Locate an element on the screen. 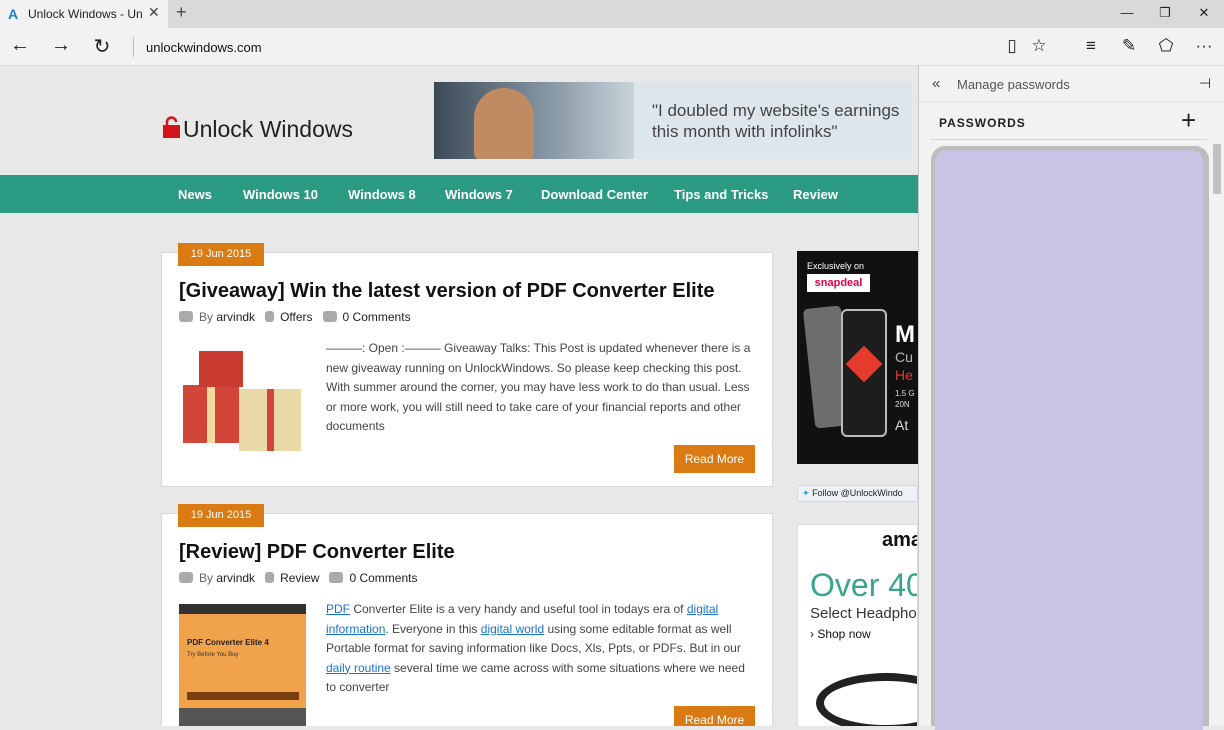  post-category: Offers is located at coordinates (296, 317).